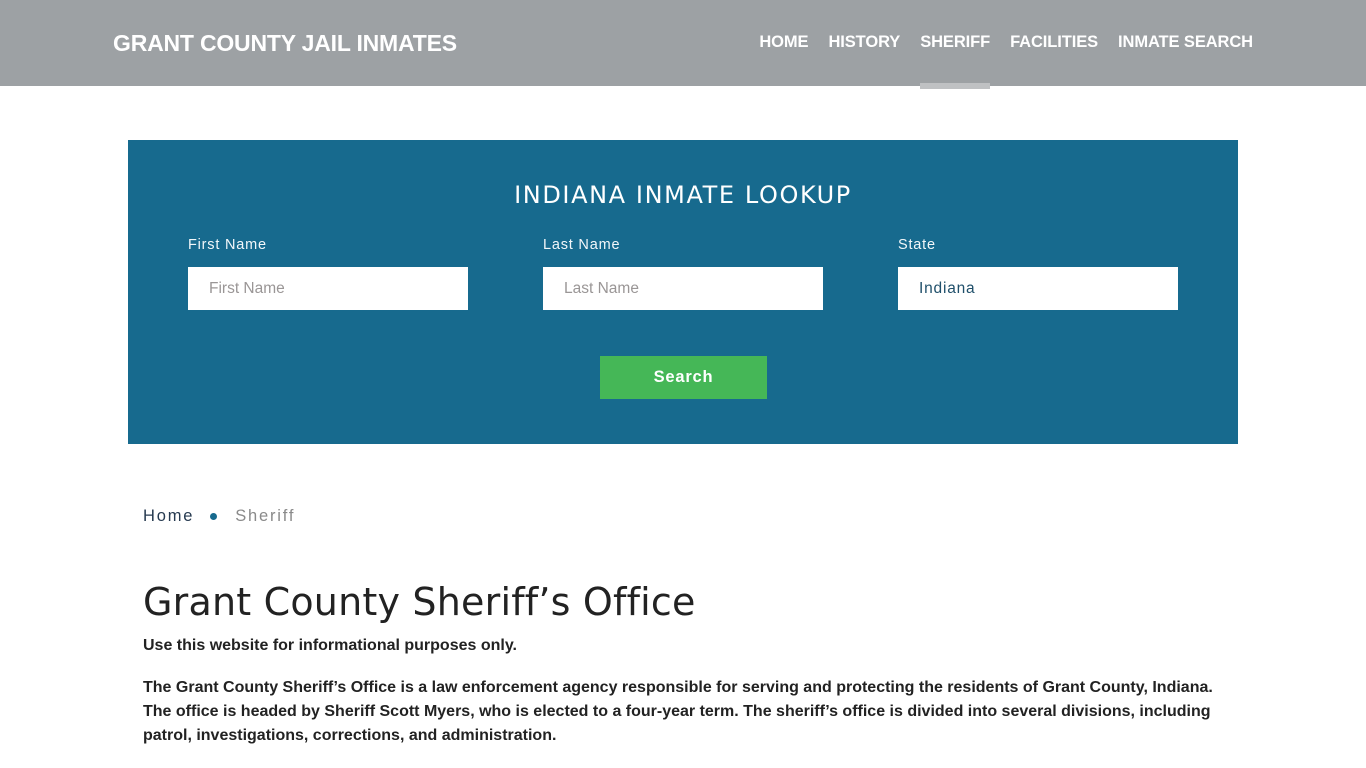  I want to click on first-name-input, so click(328, 288).